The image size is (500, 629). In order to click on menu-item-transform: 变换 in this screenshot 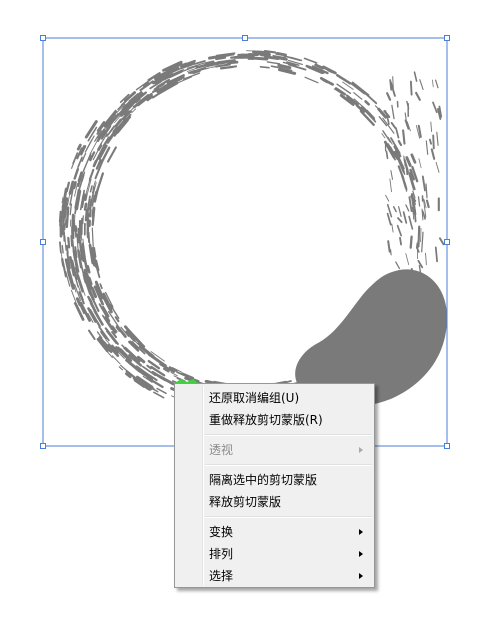, I will do `click(274, 532)`.